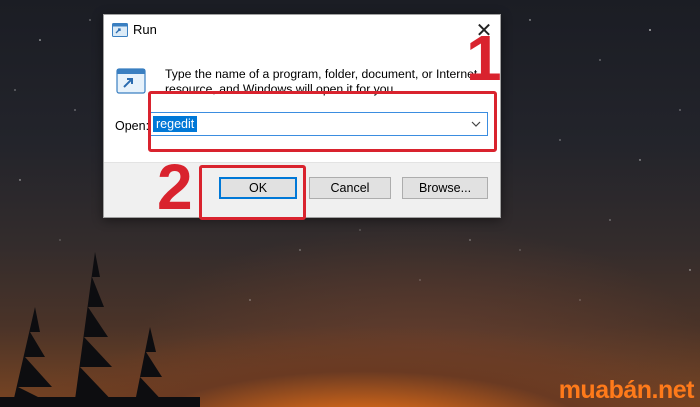  I want to click on cancel-button: Cancel, so click(350, 188).